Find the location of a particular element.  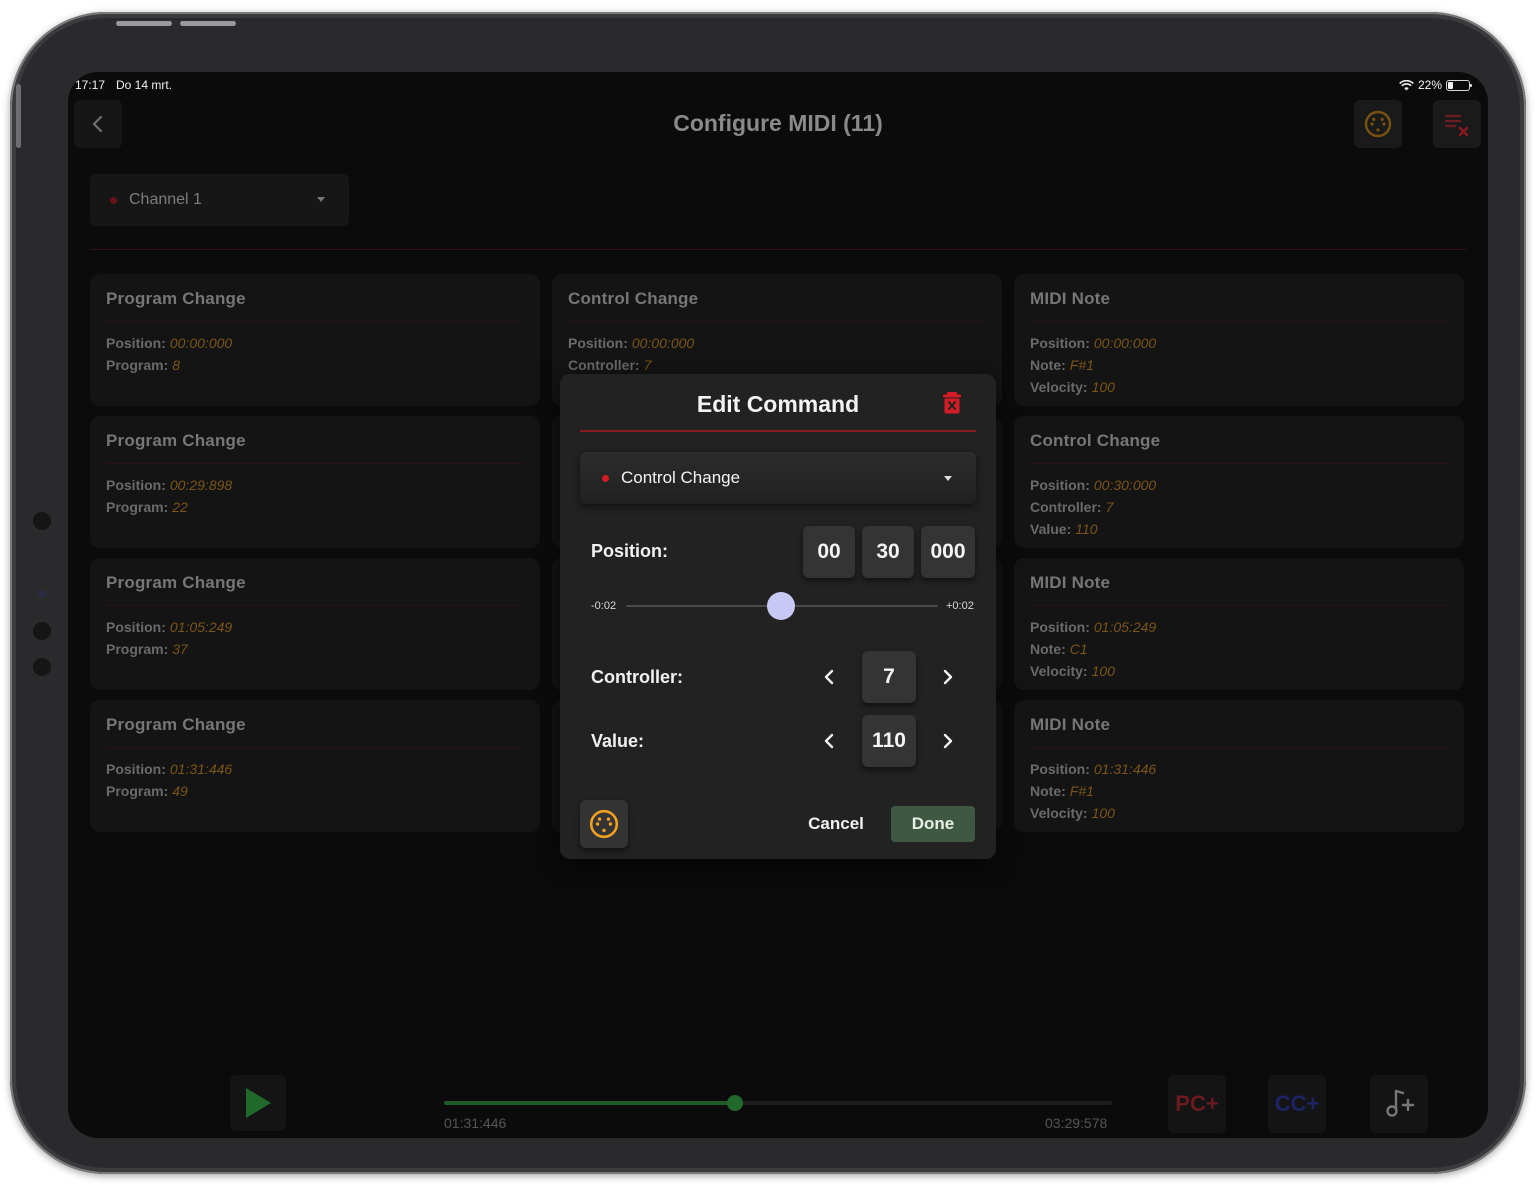

card-row: Value: 110 is located at coordinates (1064, 529).